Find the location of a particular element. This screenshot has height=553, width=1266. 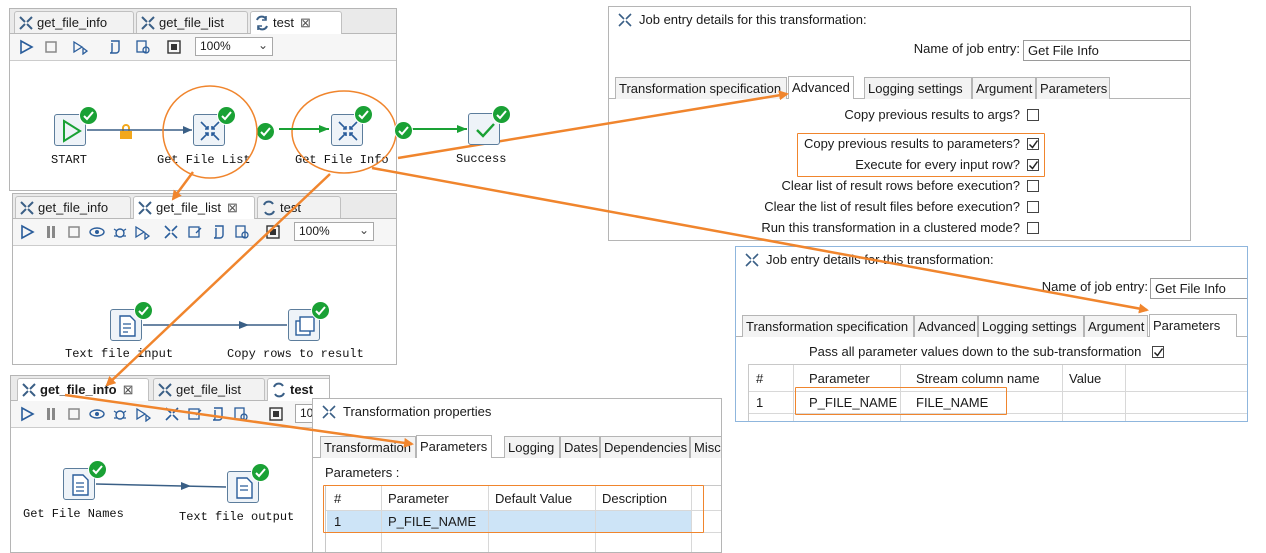

clustered-mode-checkbox is located at coordinates (1033, 228).